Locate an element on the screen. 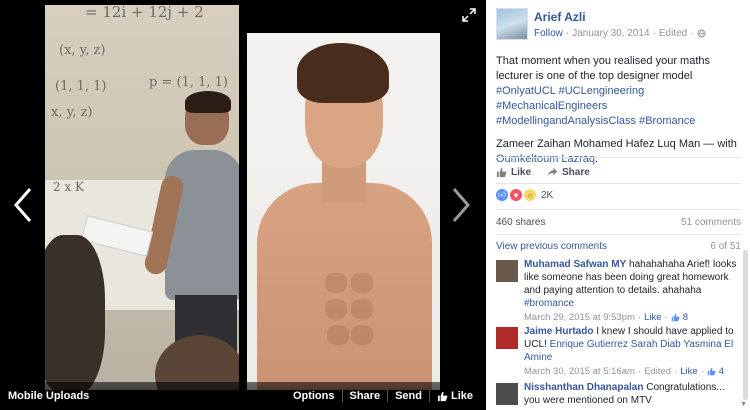  love-reaction-icon: ♥ is located at coordinates (516, 195).